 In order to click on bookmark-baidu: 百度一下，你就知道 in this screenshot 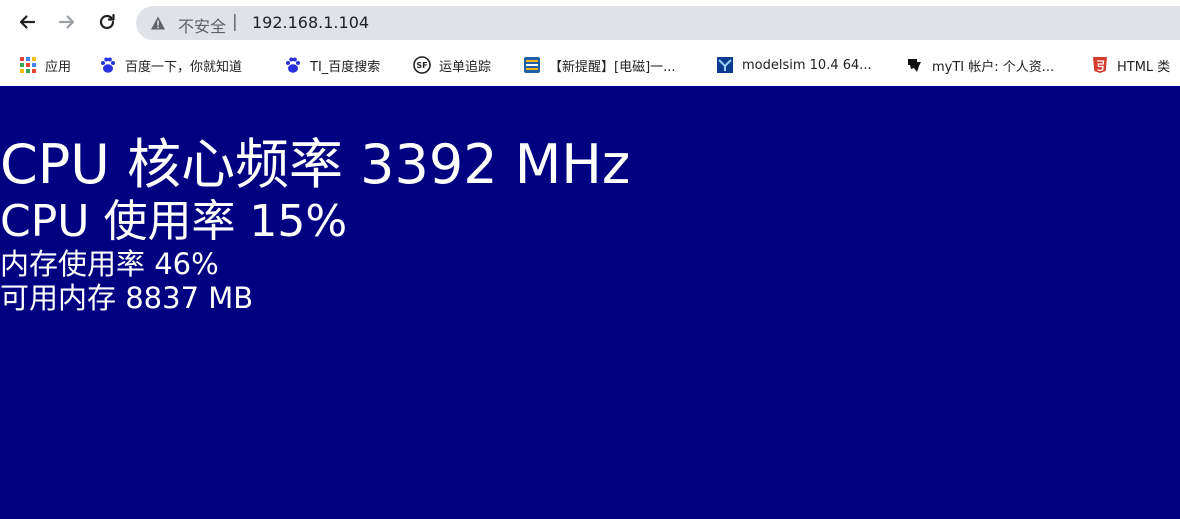, I will do `click(170, 65)`.